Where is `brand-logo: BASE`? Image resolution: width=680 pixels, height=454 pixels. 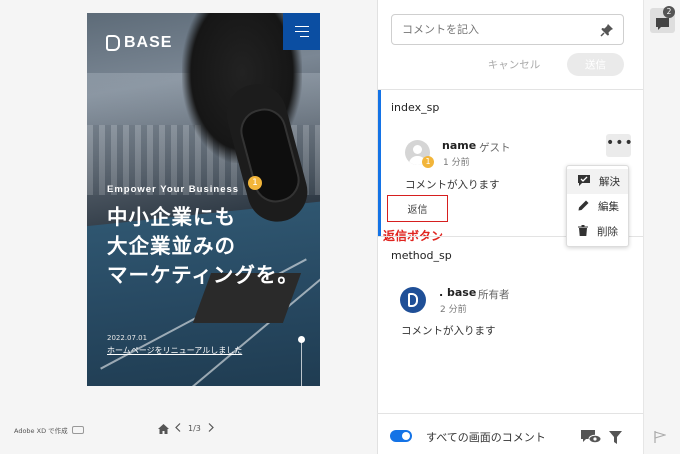 brand-logo: BASE is located at coordinates (139, 43).